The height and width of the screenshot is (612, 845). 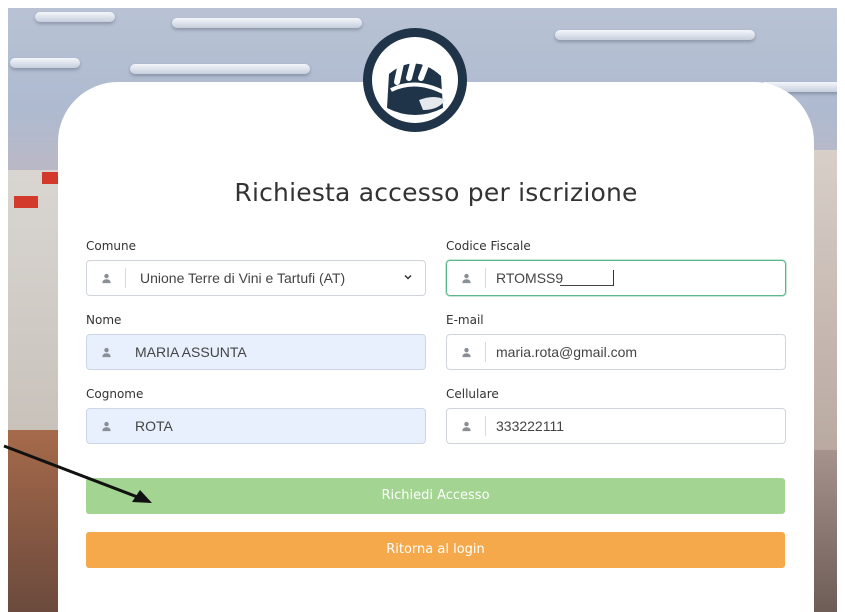 What do you see at coordinates (111, 246) in the screenshot?
I see `comune-label: Comune` at bounding box center [111, 246].